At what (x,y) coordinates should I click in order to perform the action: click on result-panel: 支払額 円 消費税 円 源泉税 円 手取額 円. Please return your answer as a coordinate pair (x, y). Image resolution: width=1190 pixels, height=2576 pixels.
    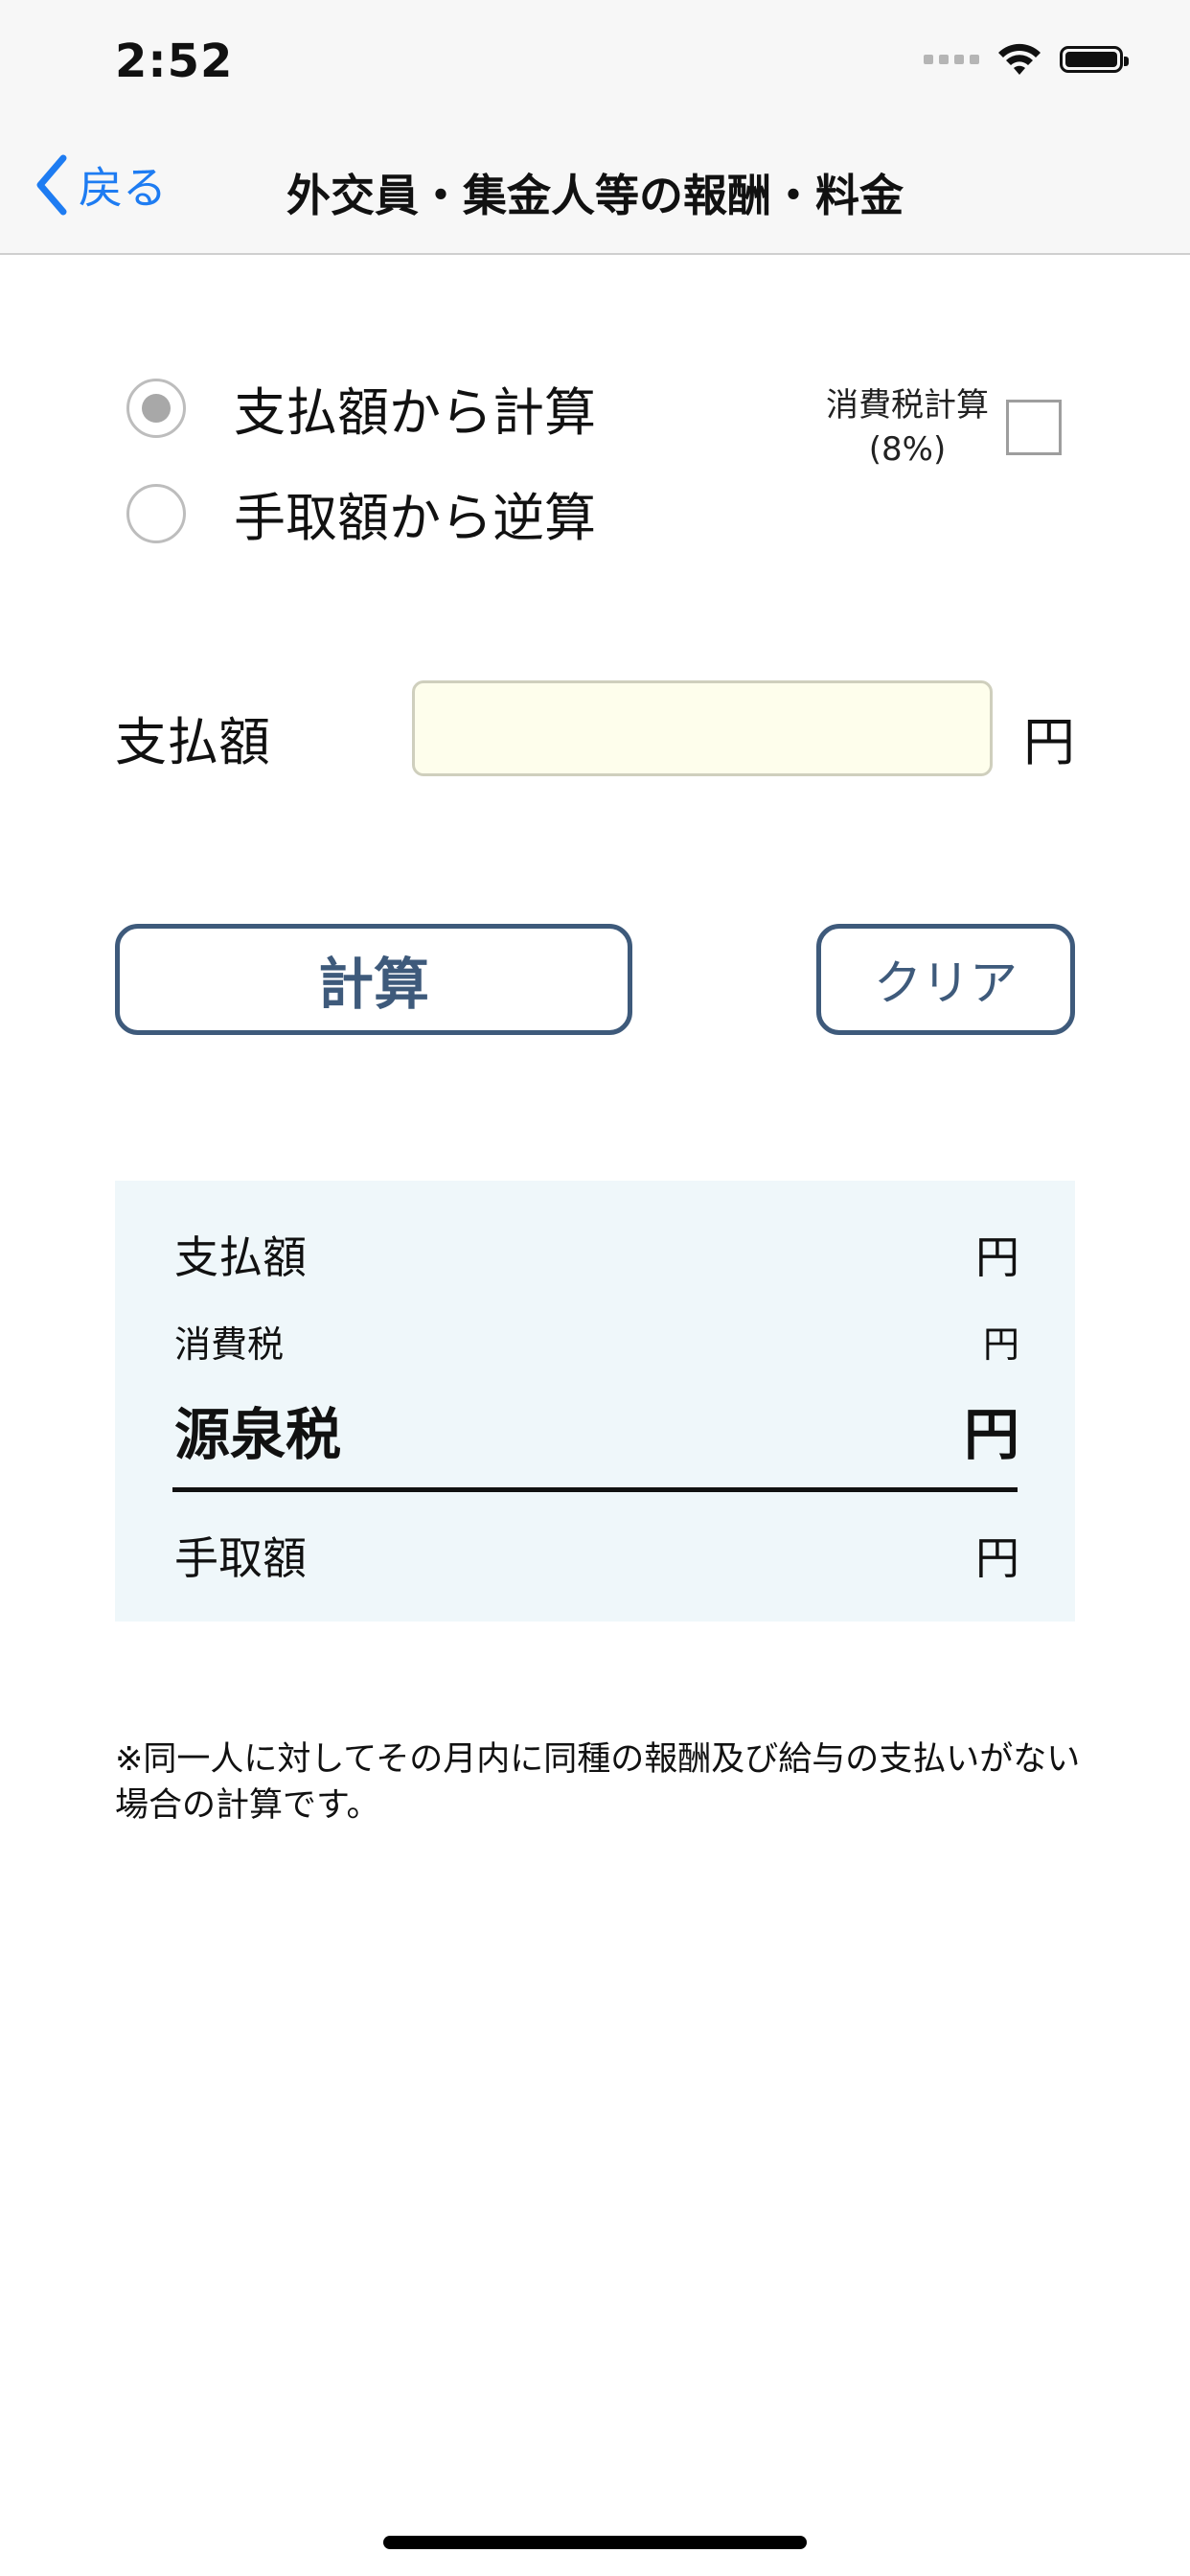
    Looking at the image, I should click on (595, 1401).